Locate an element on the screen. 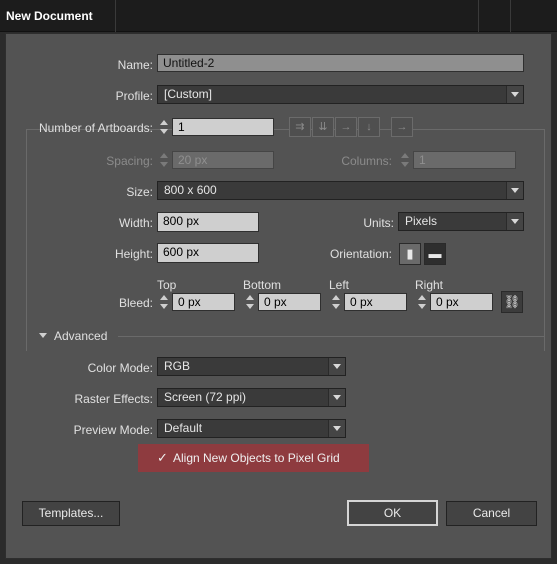 The image size is (557, 564). height-label: Height: is located at coordinates (133, 254).